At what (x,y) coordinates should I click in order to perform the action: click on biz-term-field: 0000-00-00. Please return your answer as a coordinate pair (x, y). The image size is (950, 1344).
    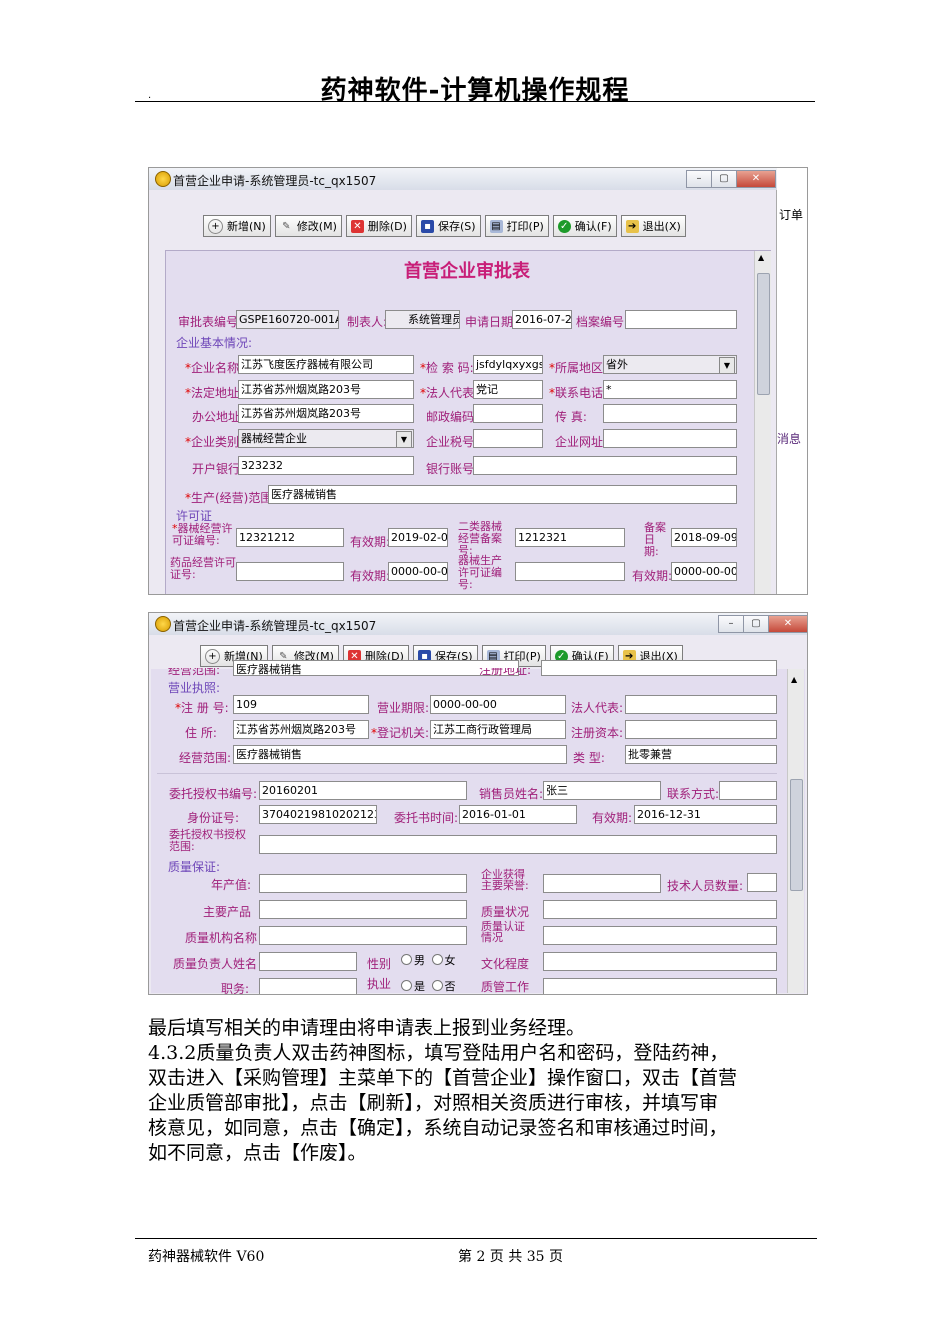
    Looking at the image, I should click on (498, 704).